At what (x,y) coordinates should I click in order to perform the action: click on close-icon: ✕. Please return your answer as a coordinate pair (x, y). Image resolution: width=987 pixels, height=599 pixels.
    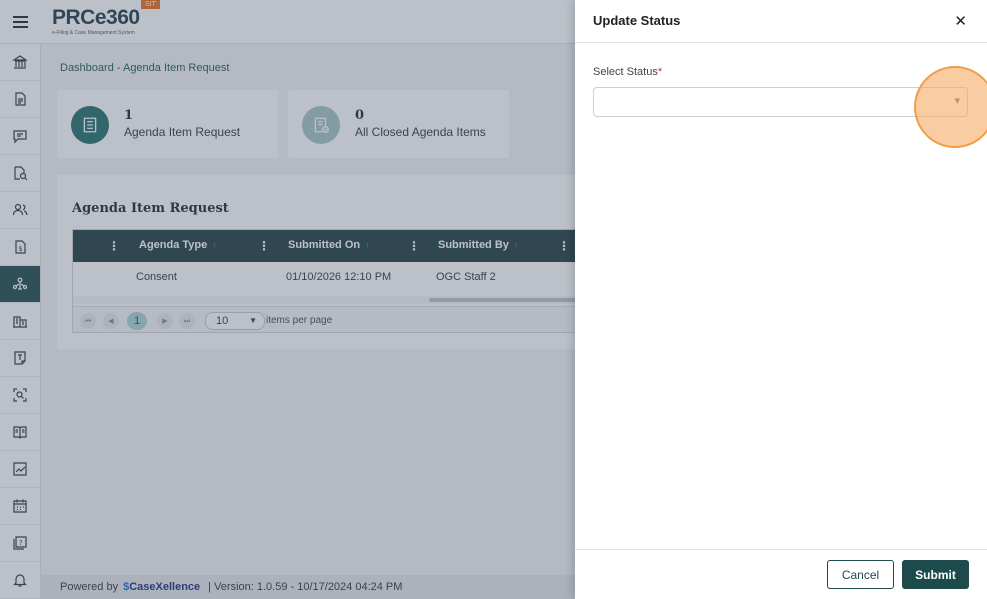
    Looking at the image, I should click on (960, 21).